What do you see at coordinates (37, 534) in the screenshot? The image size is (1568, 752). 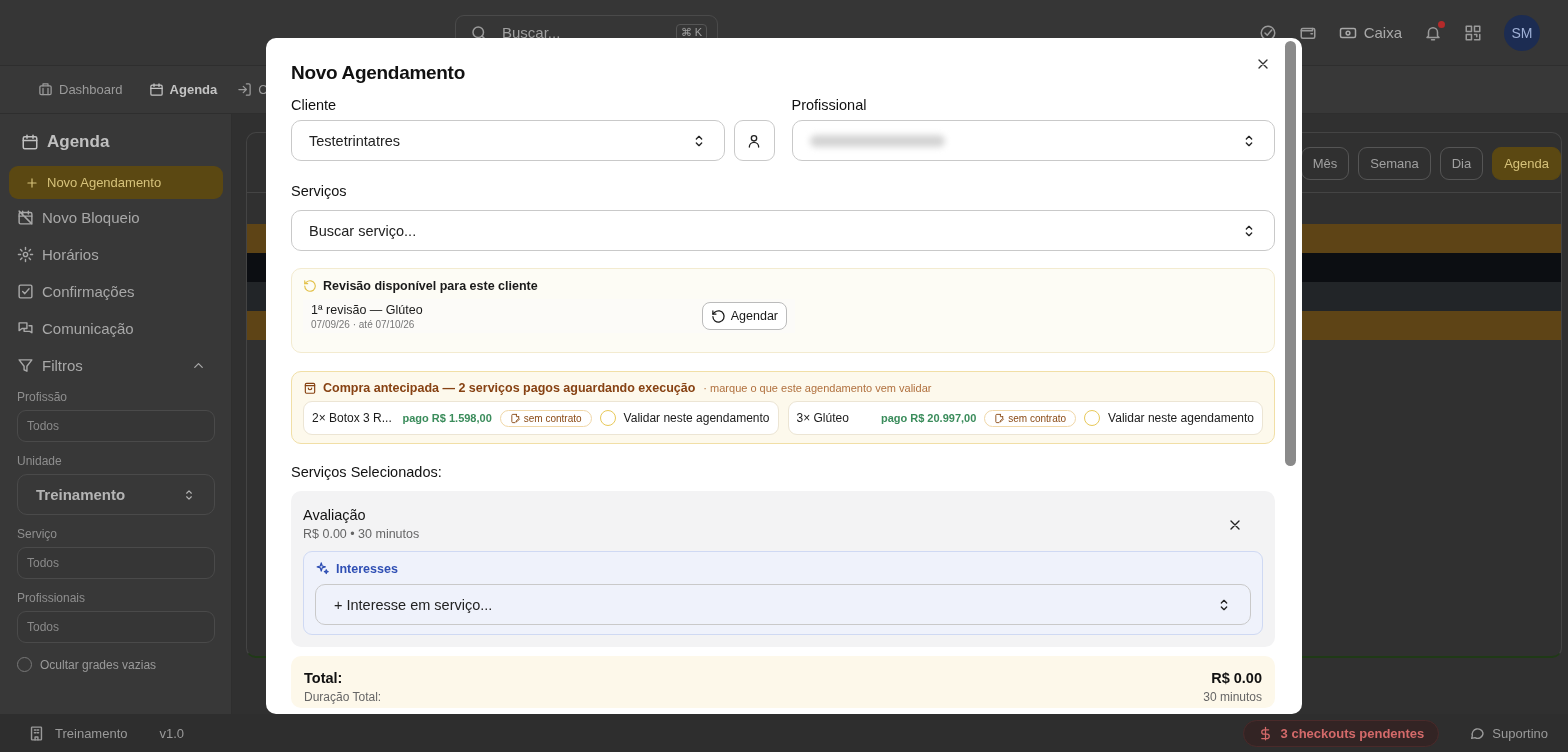 I see `filter-label: Serviço` at bounding box center [37, 534].